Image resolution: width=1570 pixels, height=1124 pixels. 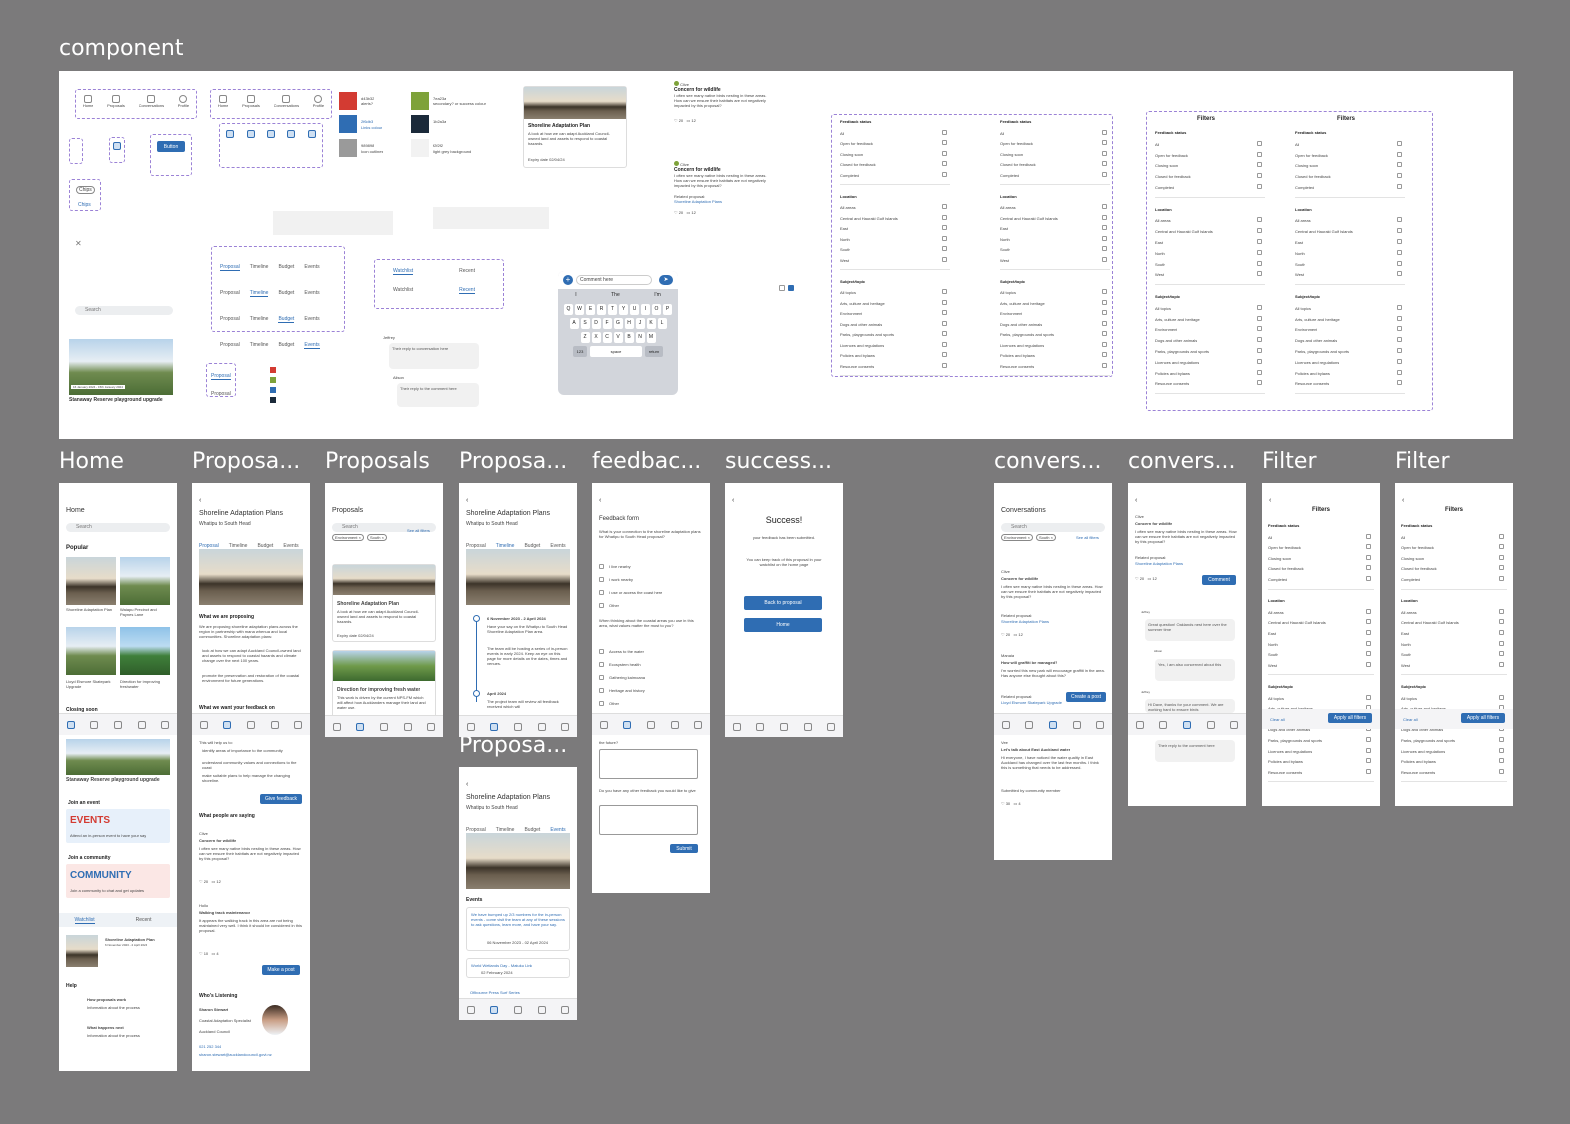 I want to click on key-x: X, so click(x=596, y=337).